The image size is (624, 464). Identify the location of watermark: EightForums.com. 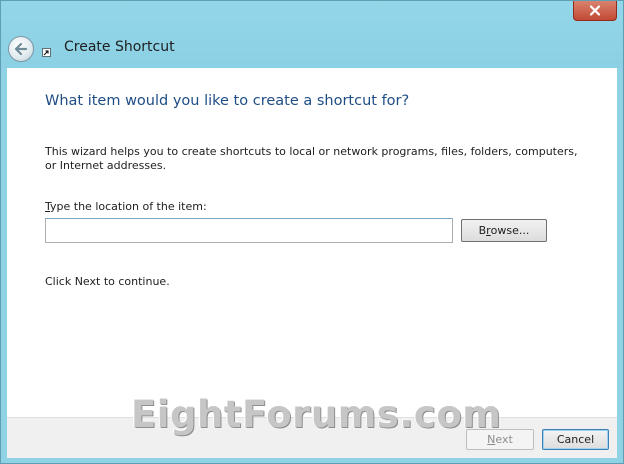
(316, 414).